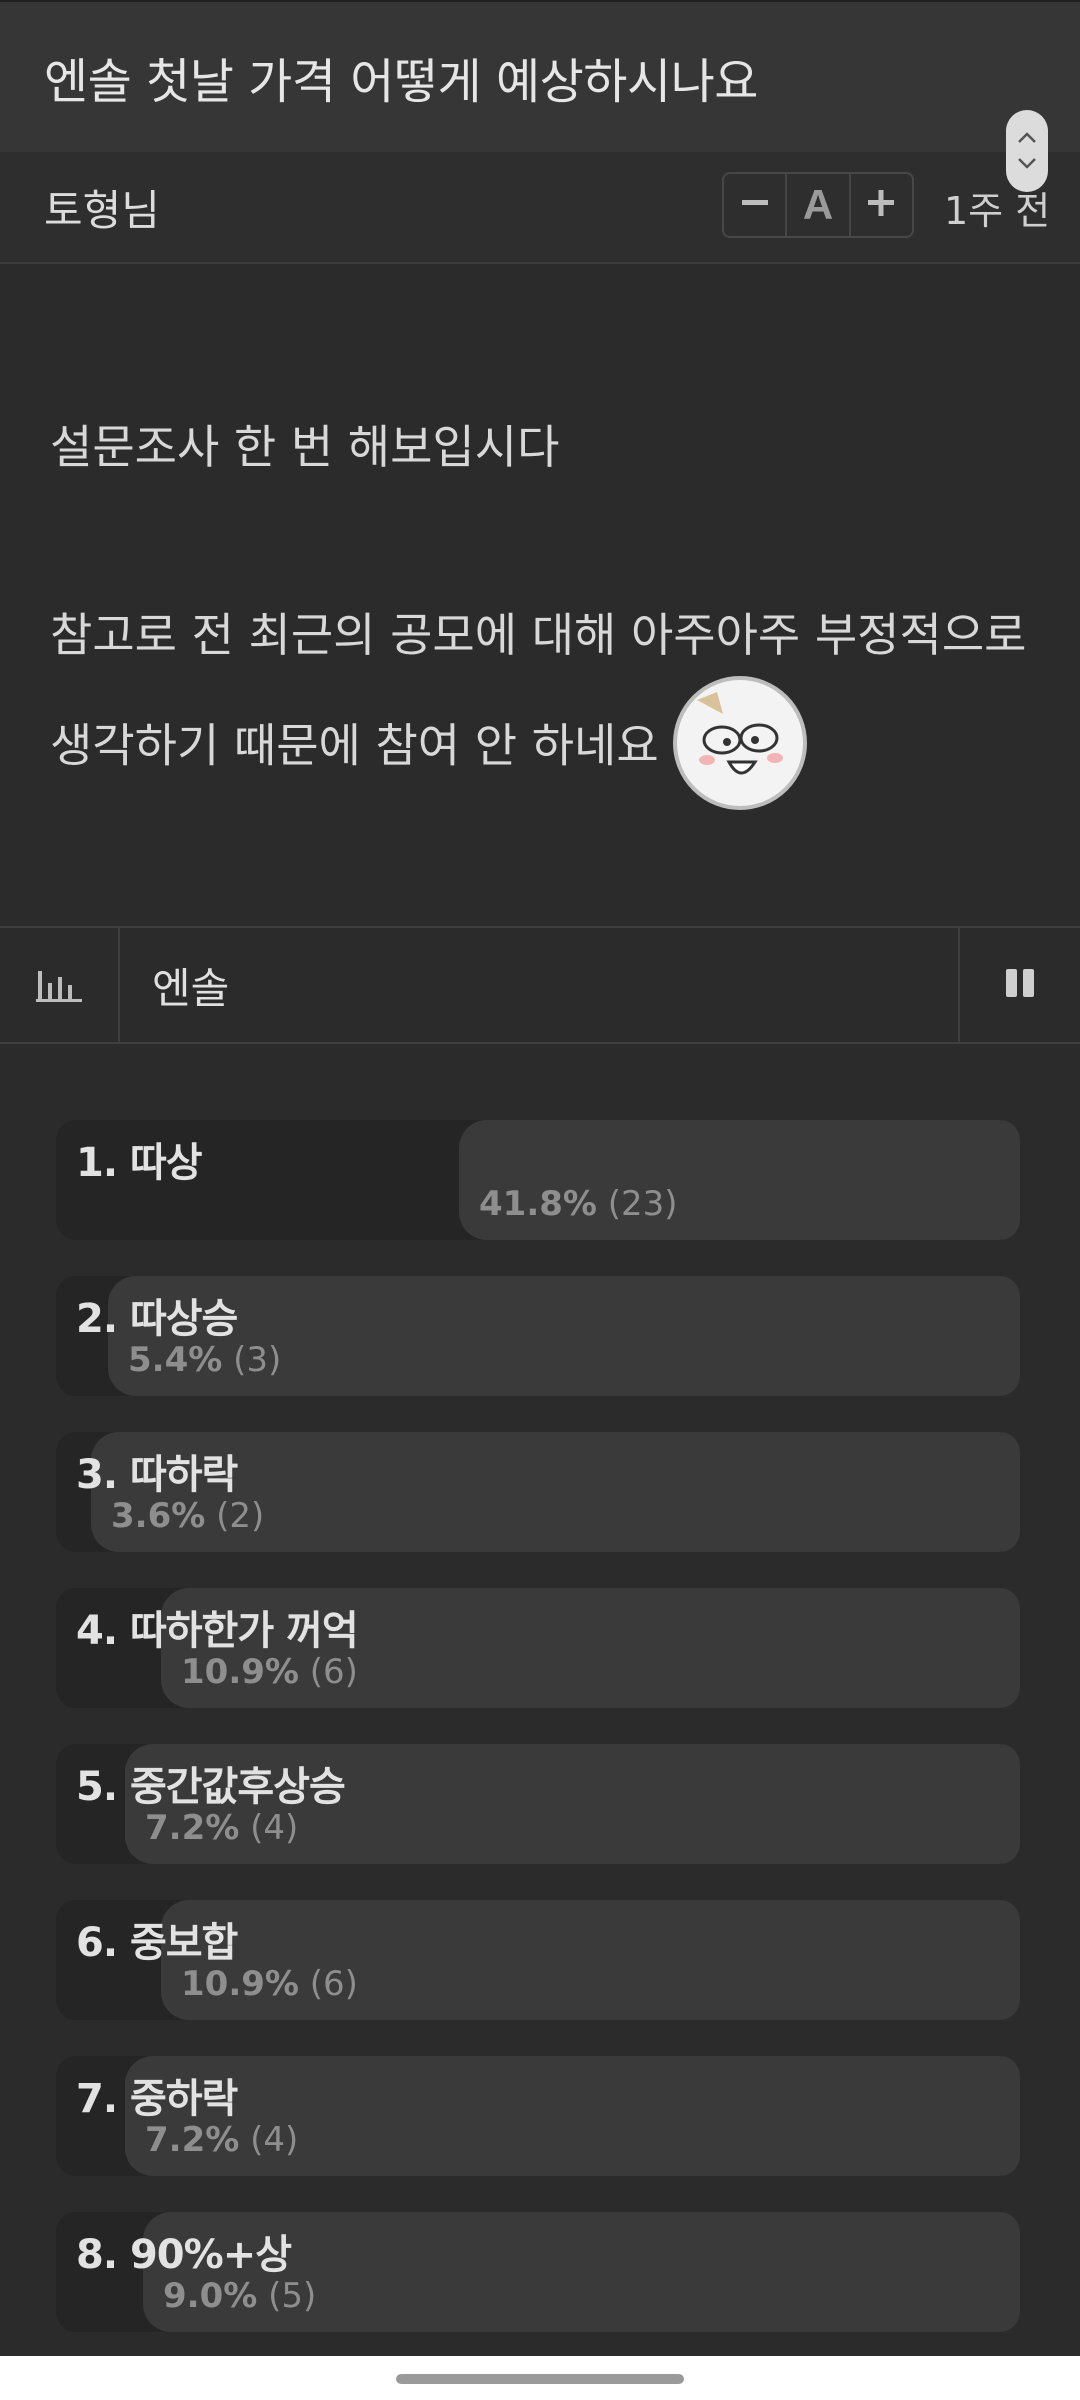 The width and height of the screenshot is (1080, 2400). What do you see at coordinates (642, 1204) in the screenshot?
I see `poll-option-count: (23)` at bounding box center [642, 1204].